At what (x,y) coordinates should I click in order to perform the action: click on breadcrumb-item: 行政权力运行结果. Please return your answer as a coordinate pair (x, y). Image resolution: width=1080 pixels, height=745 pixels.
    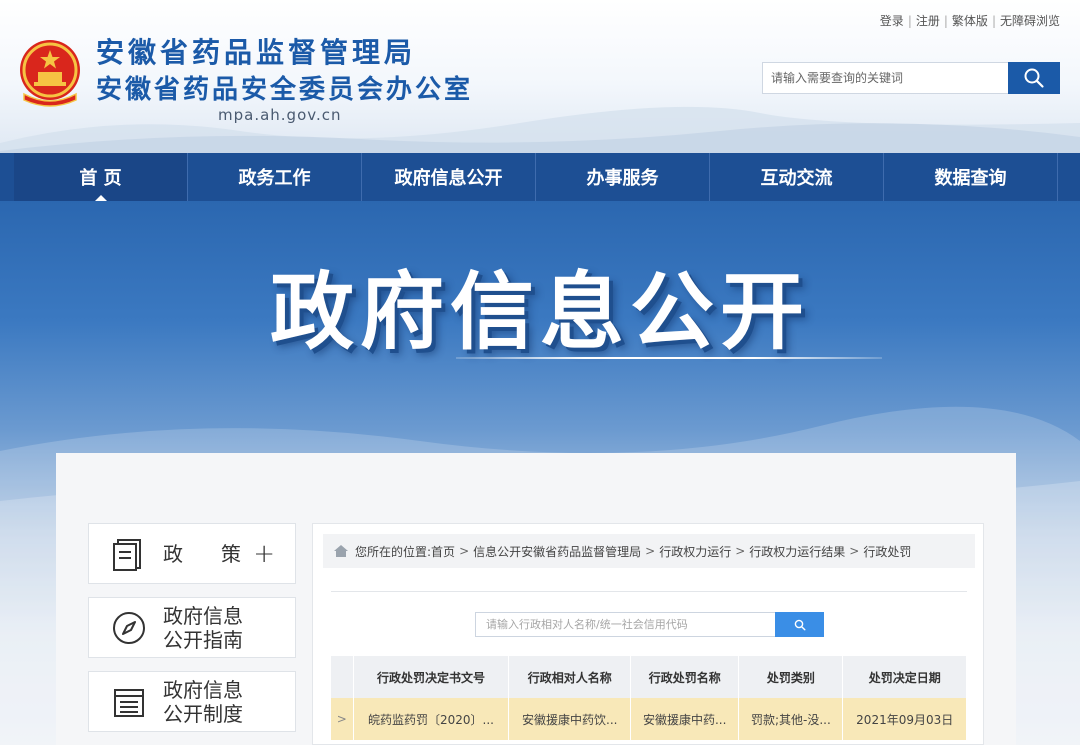
    Looking at the image, I should click on (797, 551).